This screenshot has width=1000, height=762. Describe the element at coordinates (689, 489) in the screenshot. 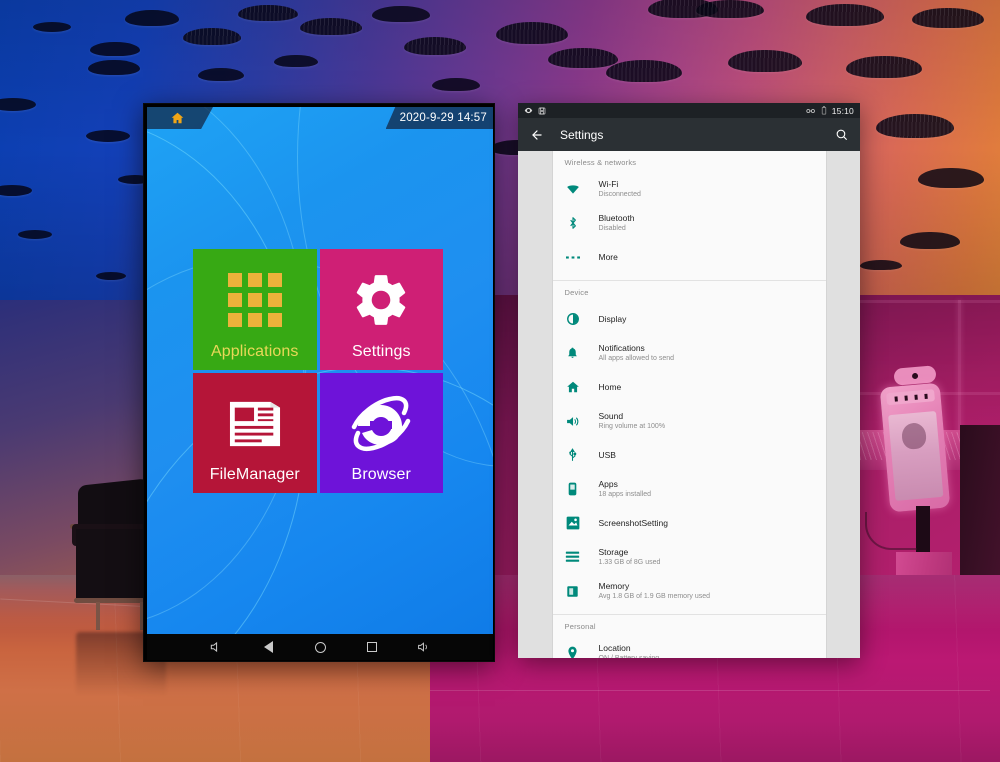

I see `settings-row-apps: Apps 18 apps installed` at that location.